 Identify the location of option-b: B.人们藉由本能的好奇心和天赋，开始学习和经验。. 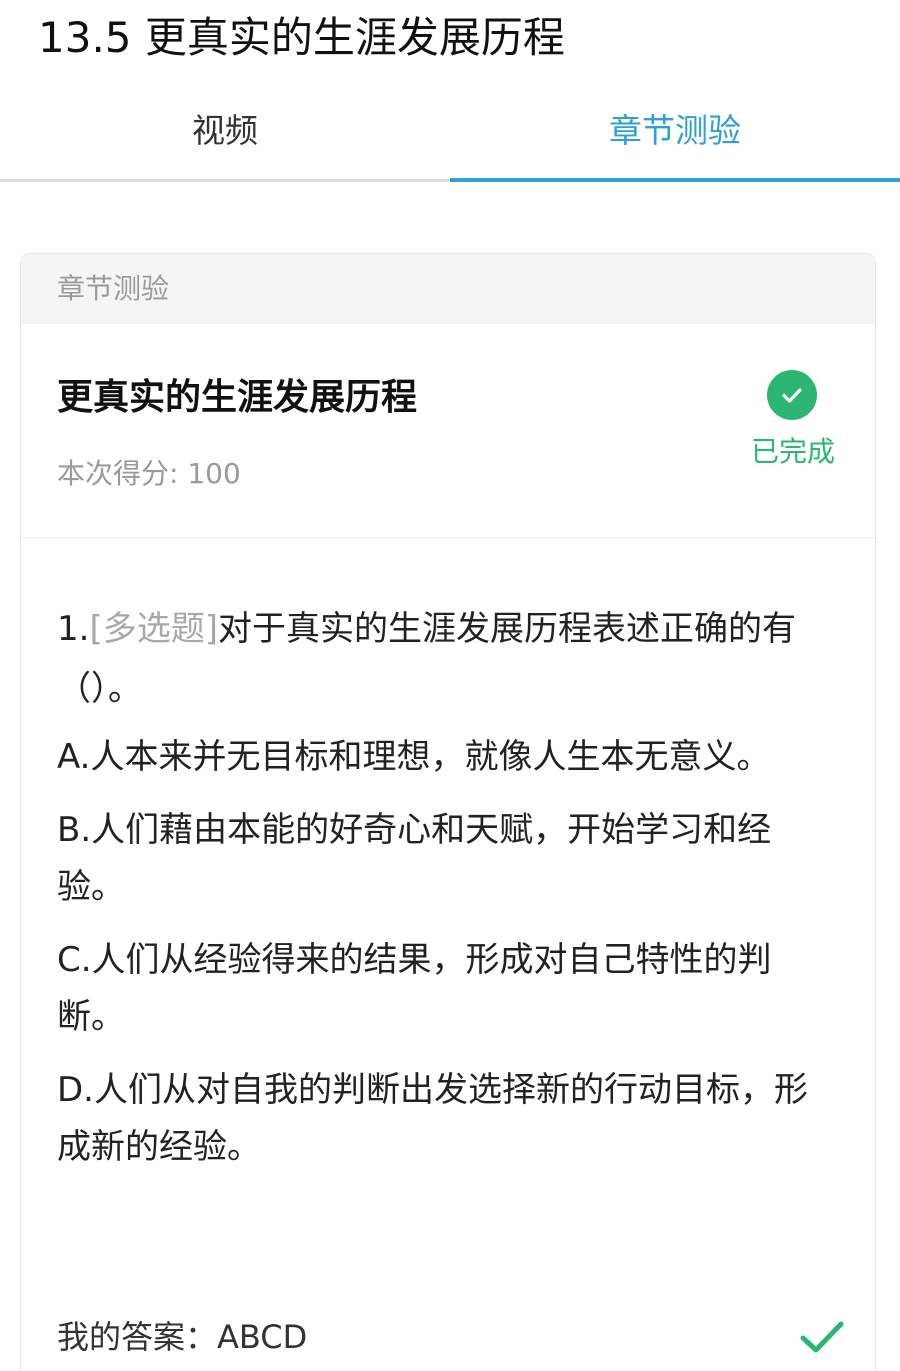
(437, 859).